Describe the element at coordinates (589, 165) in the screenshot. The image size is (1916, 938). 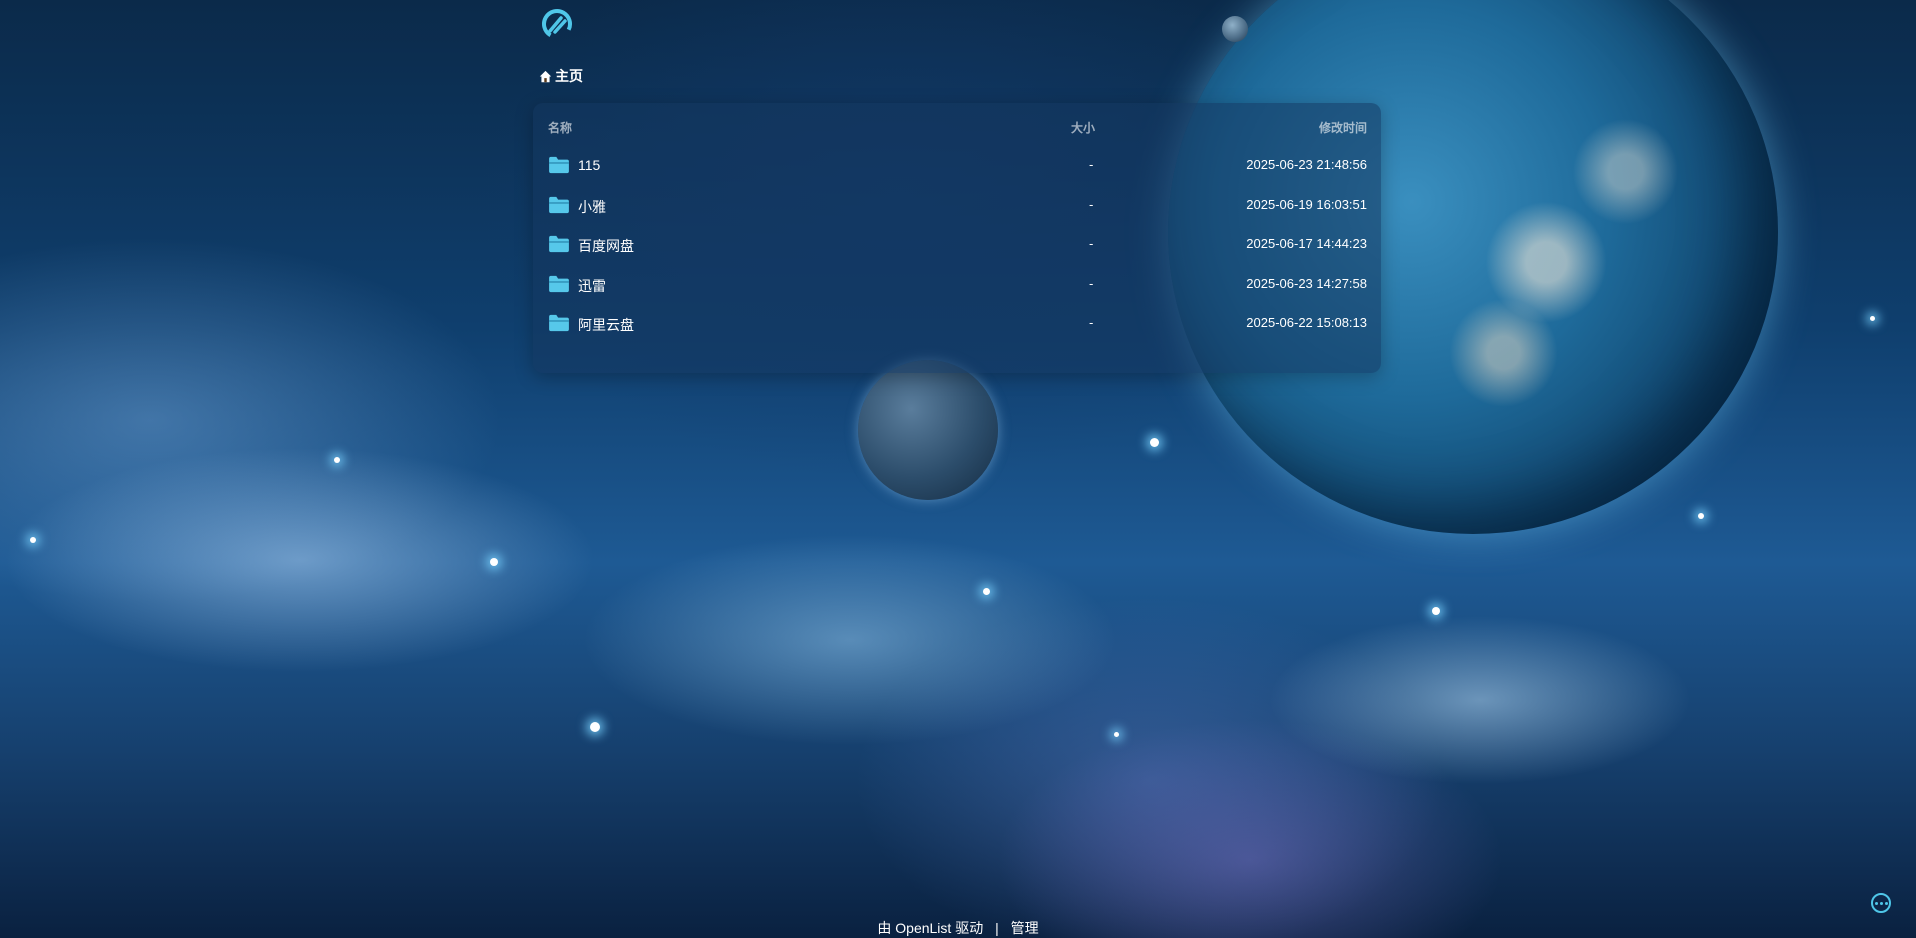
I see `file-name: 115` at that location.